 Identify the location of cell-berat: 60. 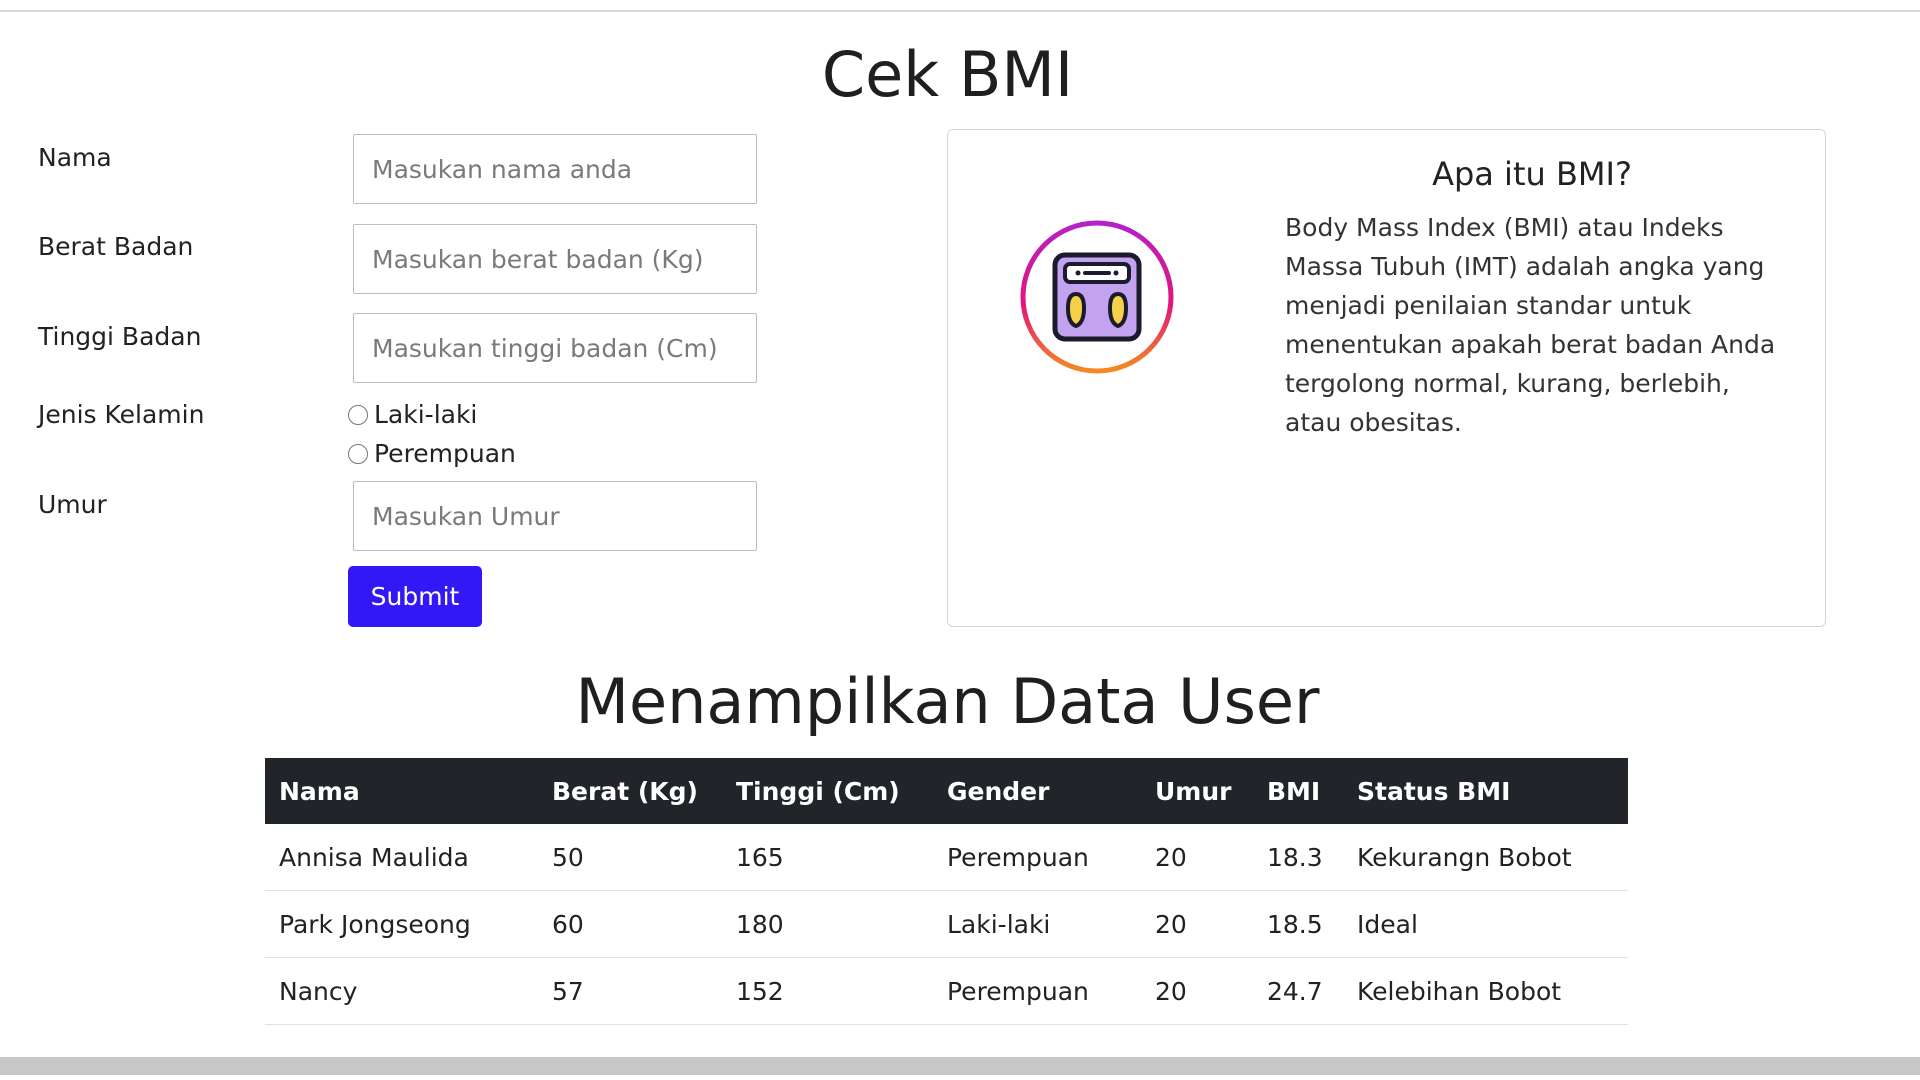
(630, 924).